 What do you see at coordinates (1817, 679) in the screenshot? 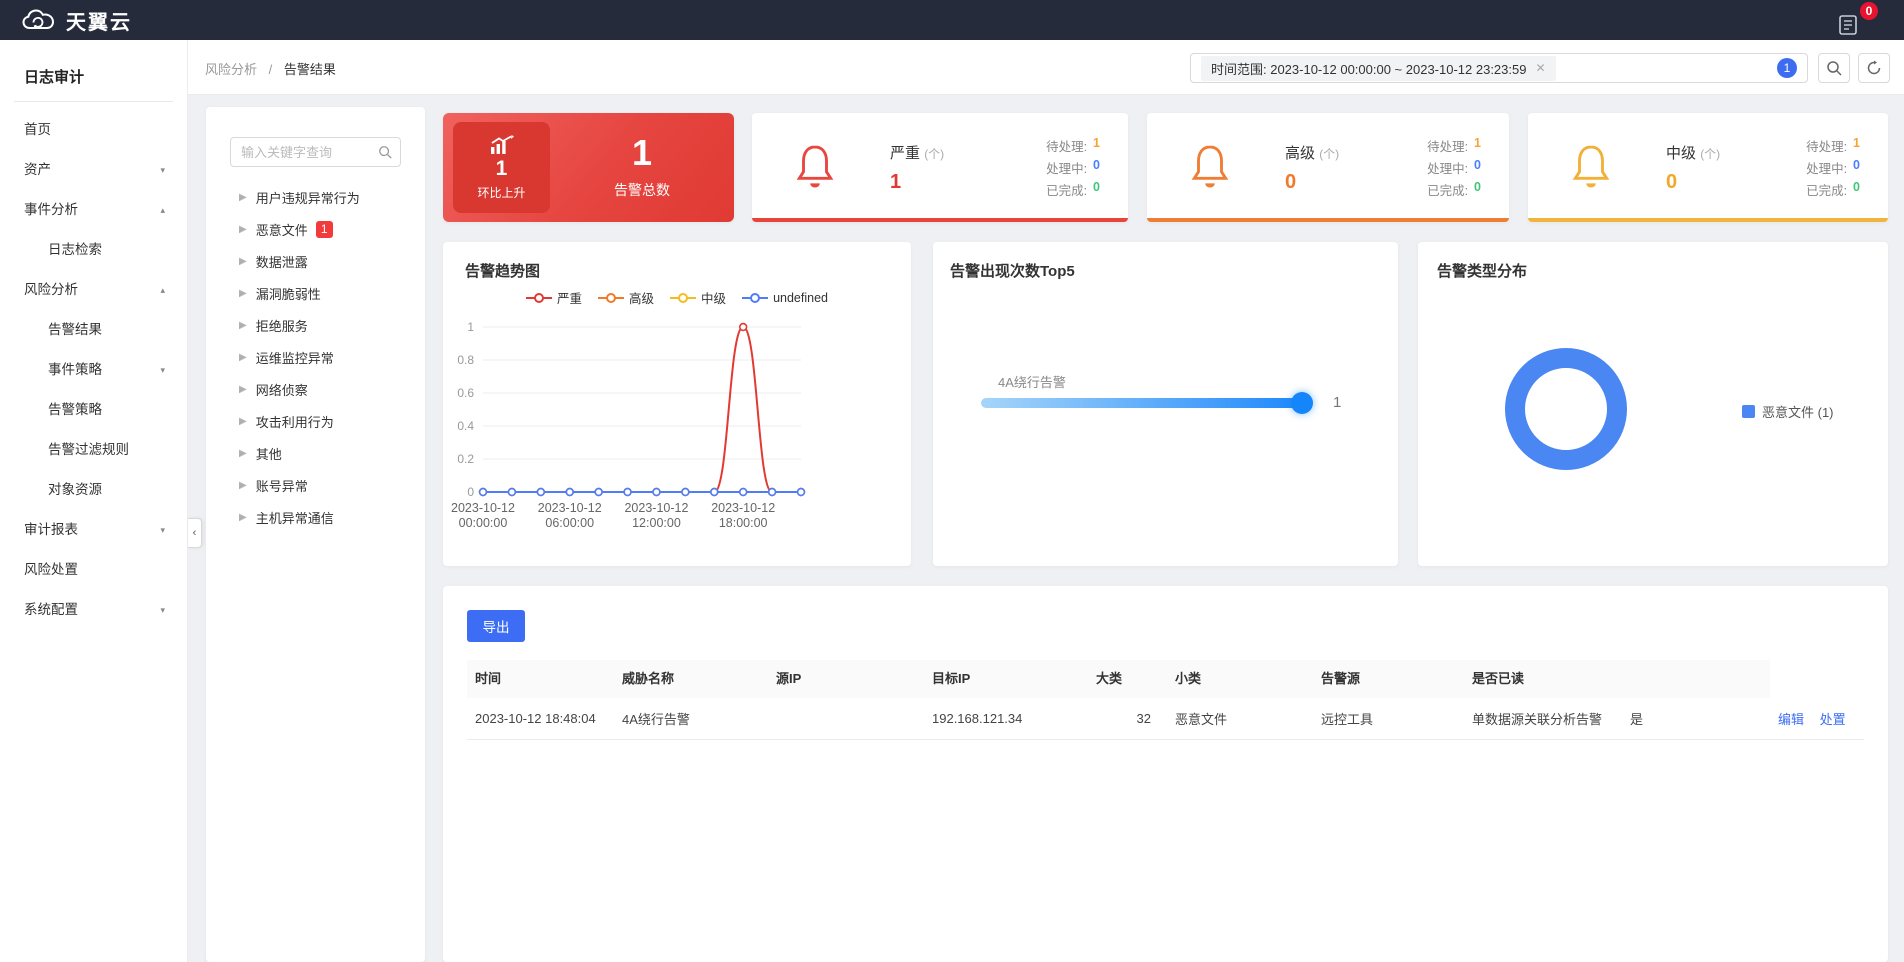
I see `col-actions` at bounding box center [1817, 679].